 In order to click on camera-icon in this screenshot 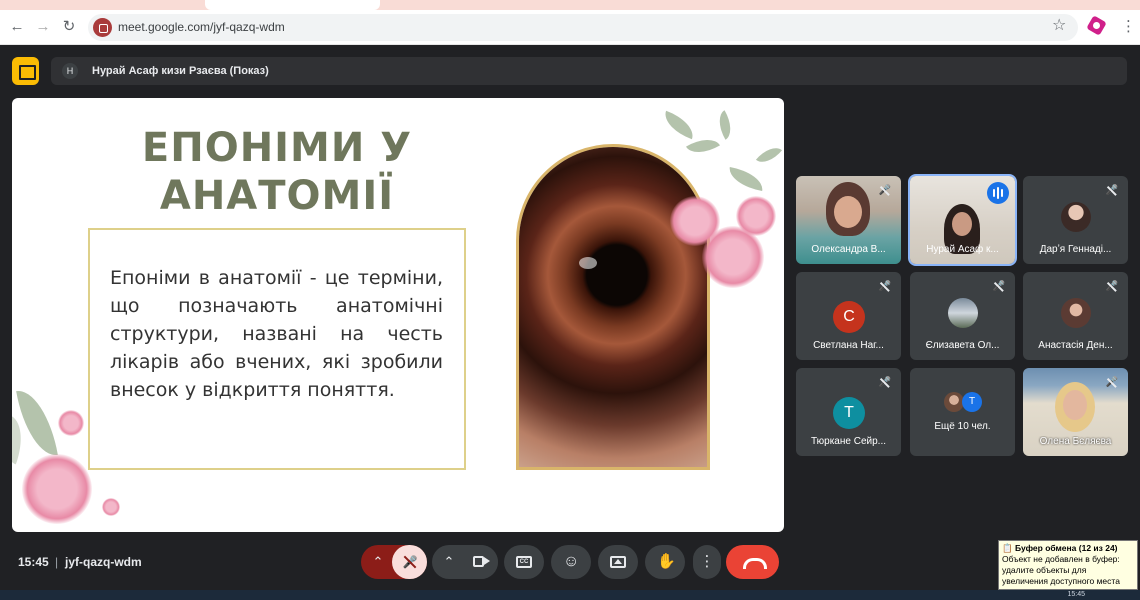, I will do `click(478, 561)`.